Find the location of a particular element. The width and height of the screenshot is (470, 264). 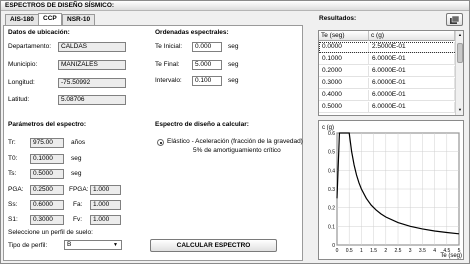

results-title: Resultados: is located at coordinates (338, 18).